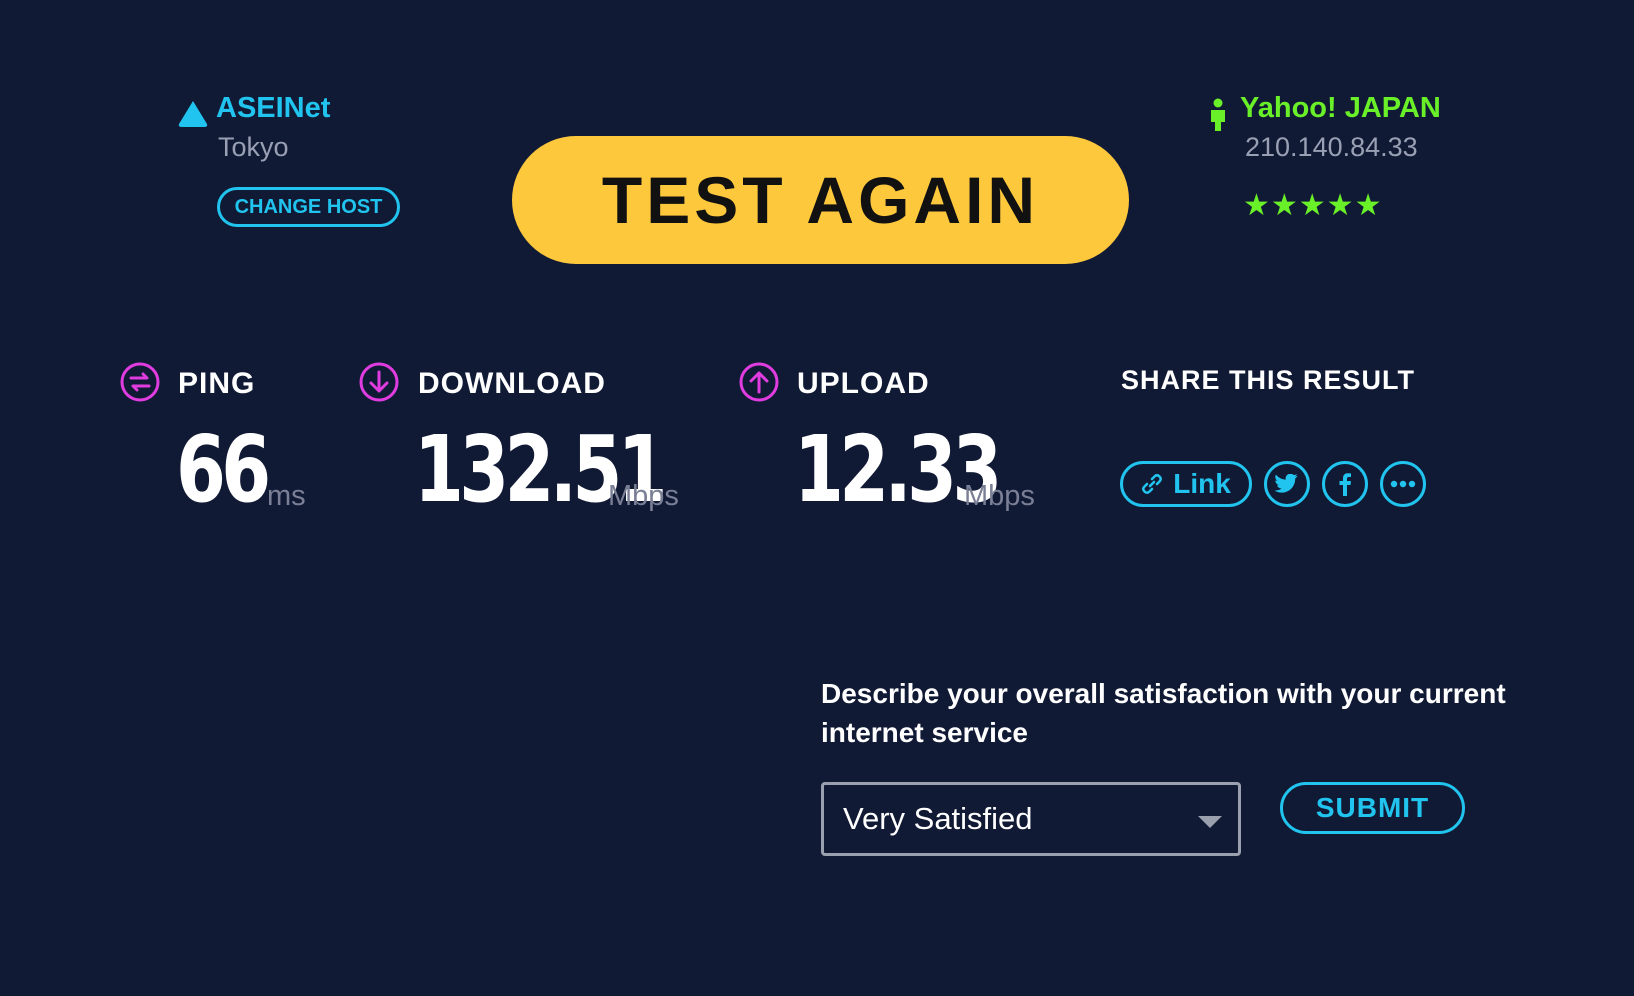  Describe the element at coordinates (193, 114) in the screenshot. I see `triangle-server-icon` at that location.